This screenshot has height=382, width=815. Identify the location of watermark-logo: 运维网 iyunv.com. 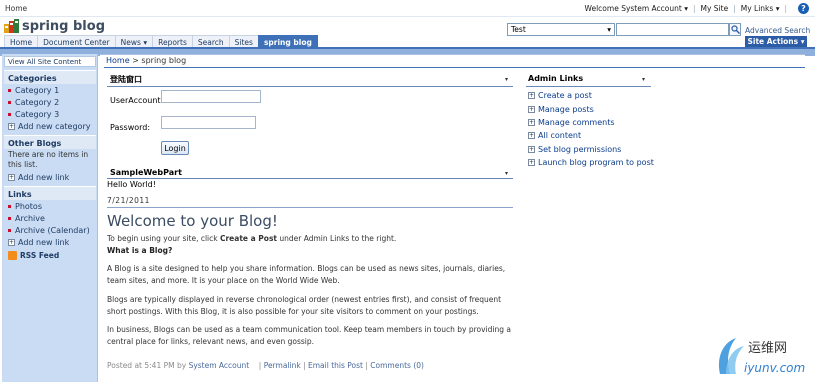
(761, 356).